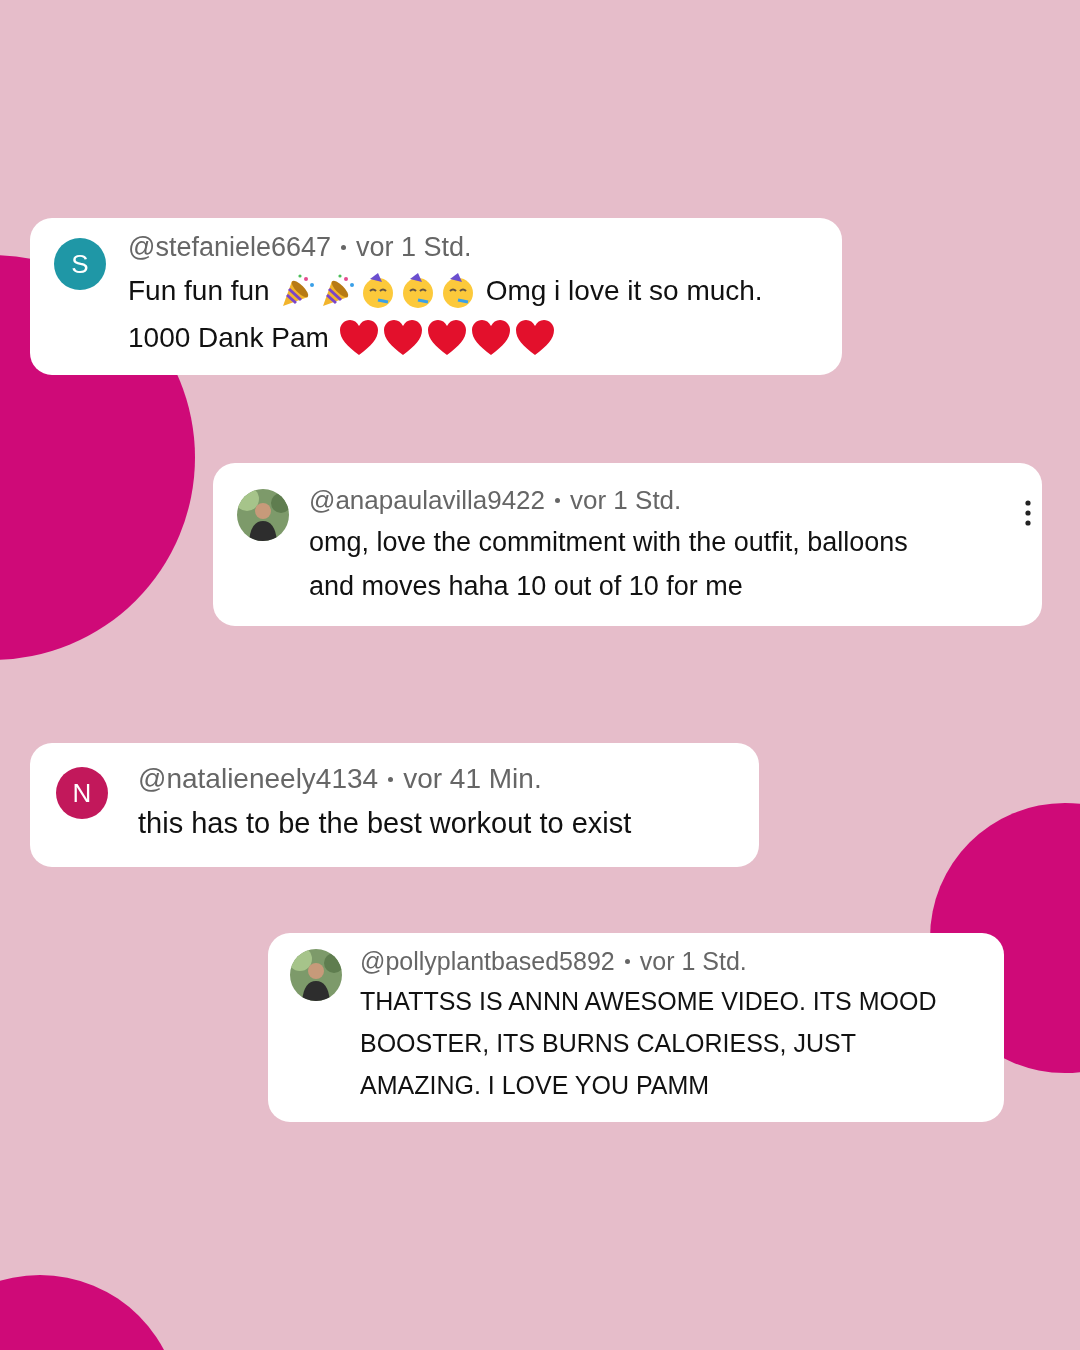 Image resolution: width=1080 pixels, height=1350 pixels. I want to click on comment-text: Omg i love it so much., so click(624, 291).